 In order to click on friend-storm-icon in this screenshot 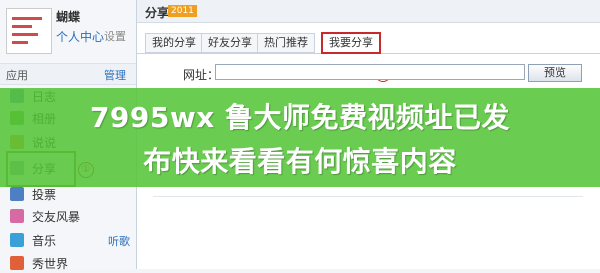, I will do `click(17, 216)`.